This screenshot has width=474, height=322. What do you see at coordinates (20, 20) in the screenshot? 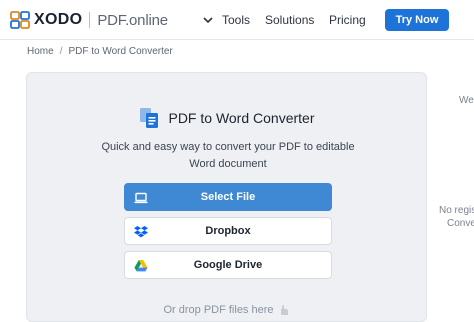
I see `xodo-logo-icon` at bounding box center [20, 20].